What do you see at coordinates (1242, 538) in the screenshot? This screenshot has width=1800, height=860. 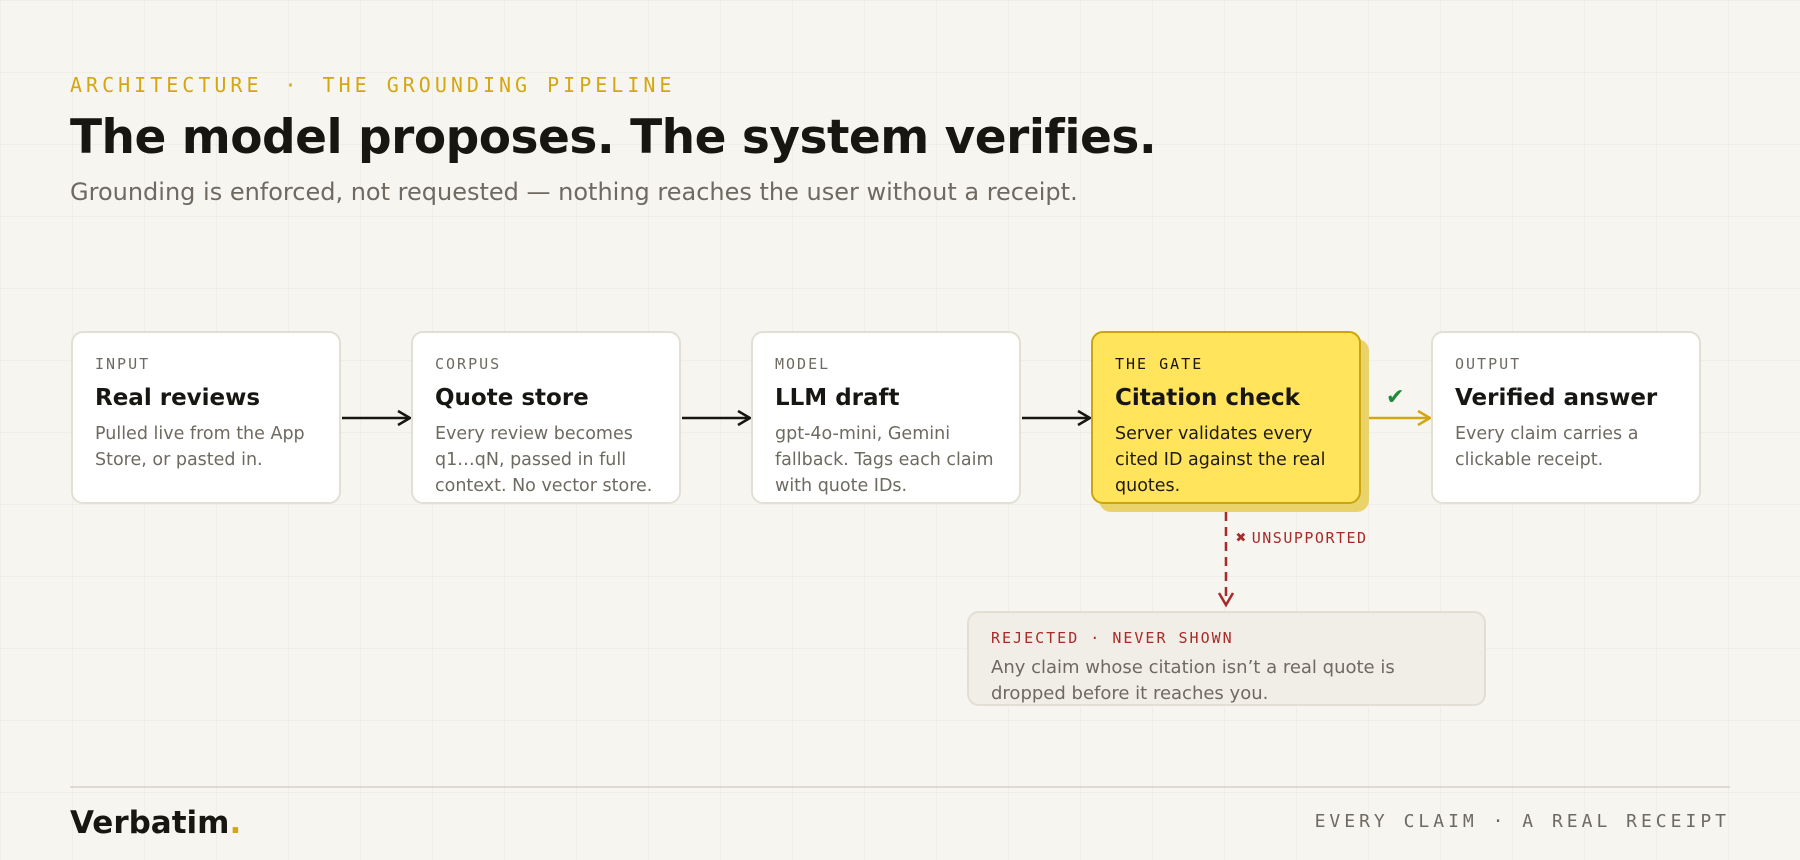 I see `cross-icon: ✖` at bounding box center [1242, 538].